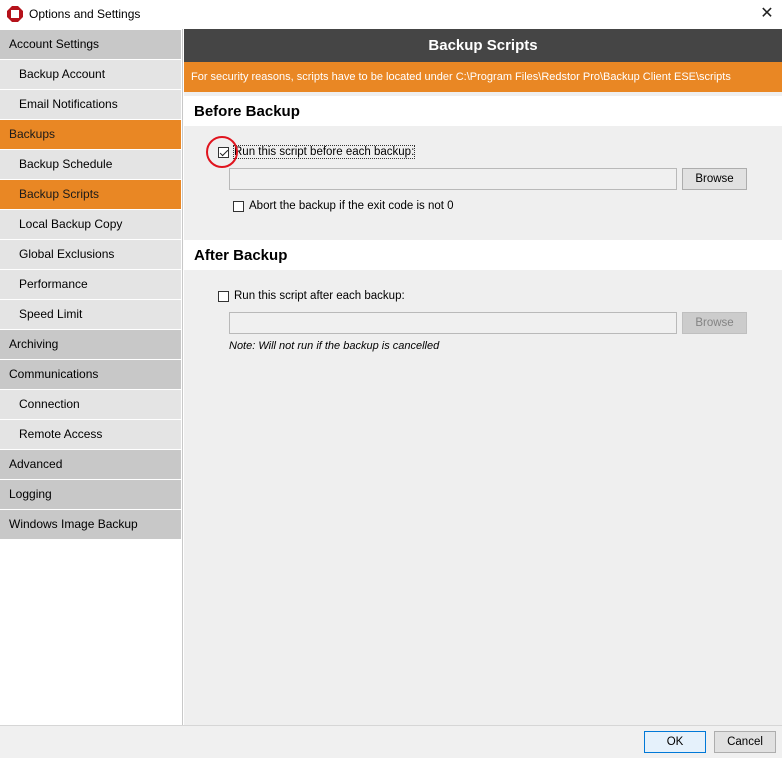 This screenshot has height=758, width=782. Describe the element at coordinates (90, 314) in the screenshot. I see `sidebar-item-speed-limit: Speed Limit` at that location.